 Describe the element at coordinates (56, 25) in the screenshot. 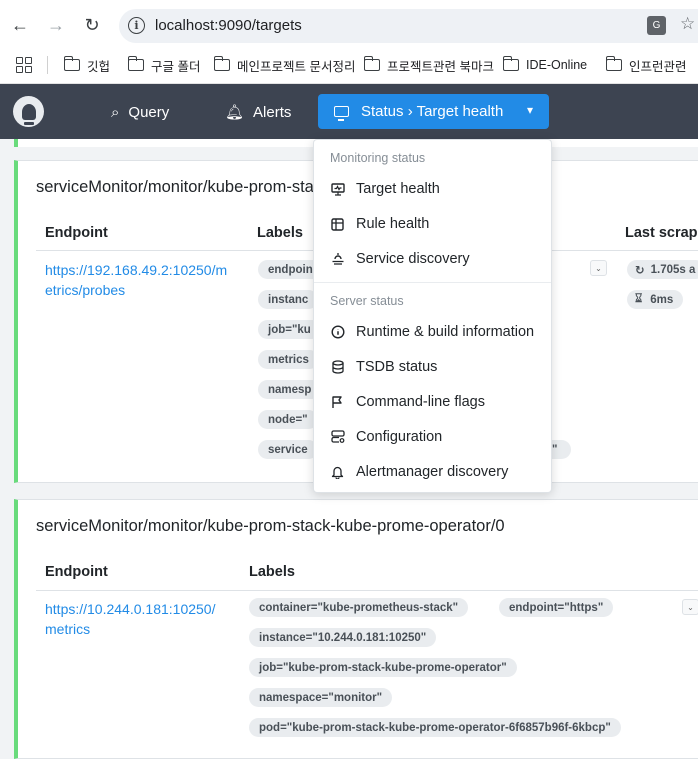

I see `forward-arrow-icon: →` at that location.